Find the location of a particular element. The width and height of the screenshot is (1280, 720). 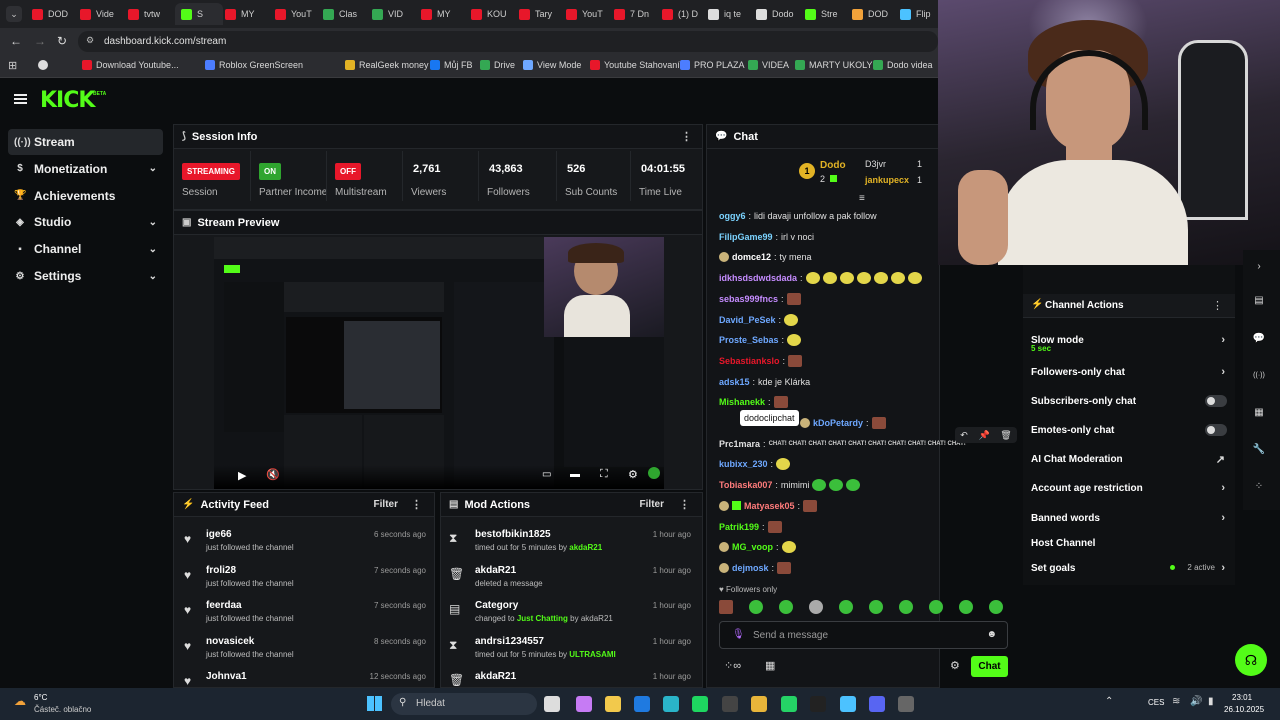

channel-action-subscribers-only-chat: Subscribers-only chat is located at coordinates (1129, 401).